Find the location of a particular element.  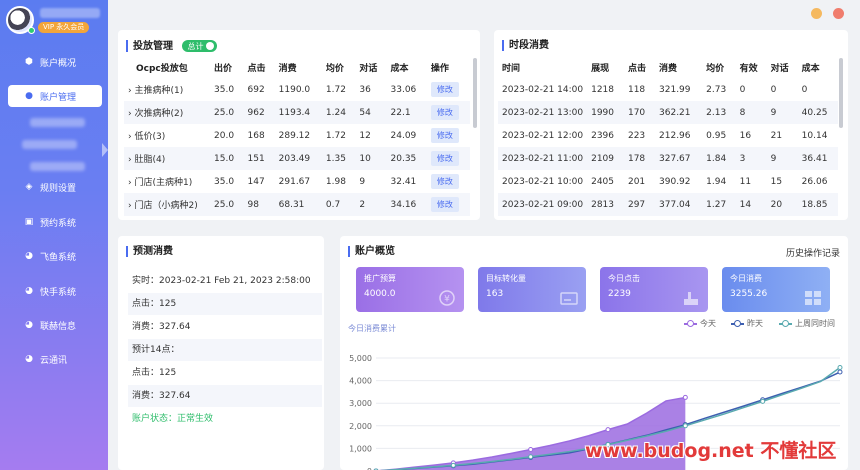

sidebar-item-cloud-comm: ◕ 云通讯 is located at coordinates (55, 359).